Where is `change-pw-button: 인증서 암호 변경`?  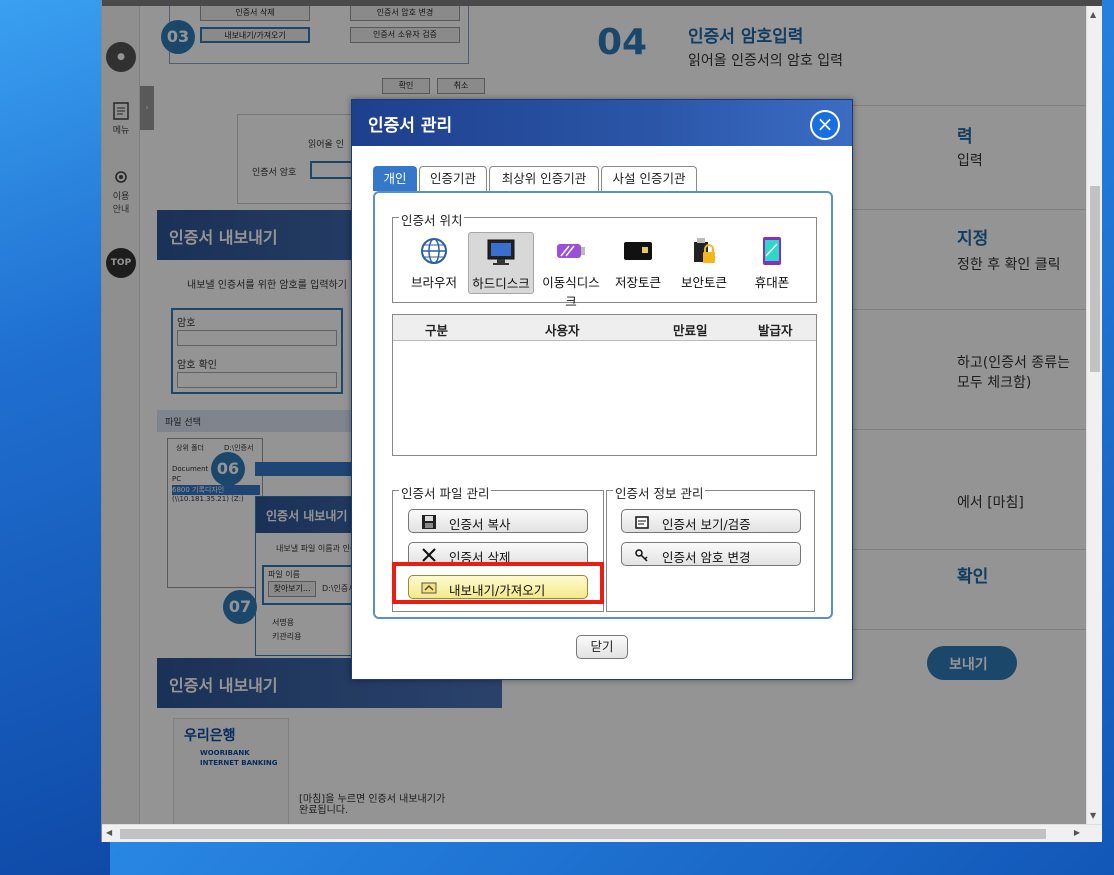 change-pw-button: 인증서 암호 변경 is located at coordinates (711, 554).